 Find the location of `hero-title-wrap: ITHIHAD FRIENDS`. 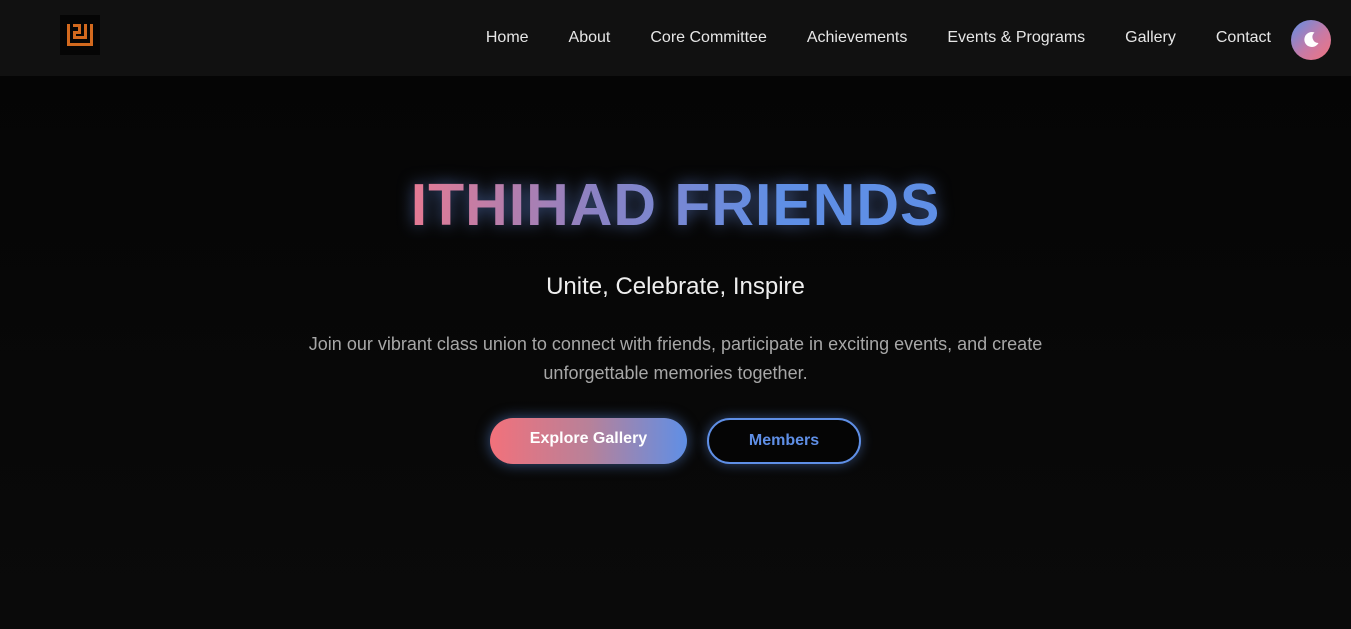

hero-title-wrap: ITHIHAD FRIENDS is located at coordinates (675, 205).